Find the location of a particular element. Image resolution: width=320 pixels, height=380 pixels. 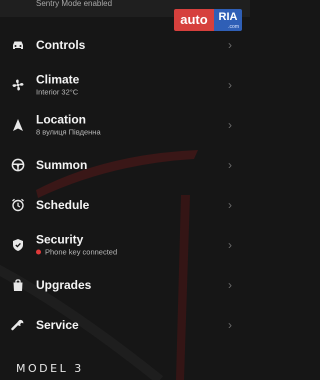

menu-item-label: Service is located at coordinates (57, 325).